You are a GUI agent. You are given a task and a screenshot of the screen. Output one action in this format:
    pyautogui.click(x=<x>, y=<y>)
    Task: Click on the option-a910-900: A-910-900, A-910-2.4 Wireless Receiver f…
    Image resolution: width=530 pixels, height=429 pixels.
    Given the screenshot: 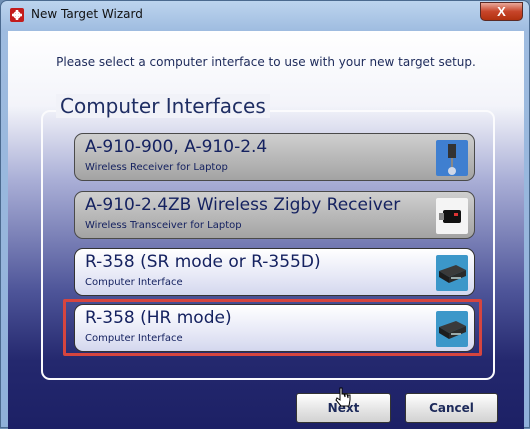 What is the action you would take?
    pyautogui.click(x=274, y=157)
    